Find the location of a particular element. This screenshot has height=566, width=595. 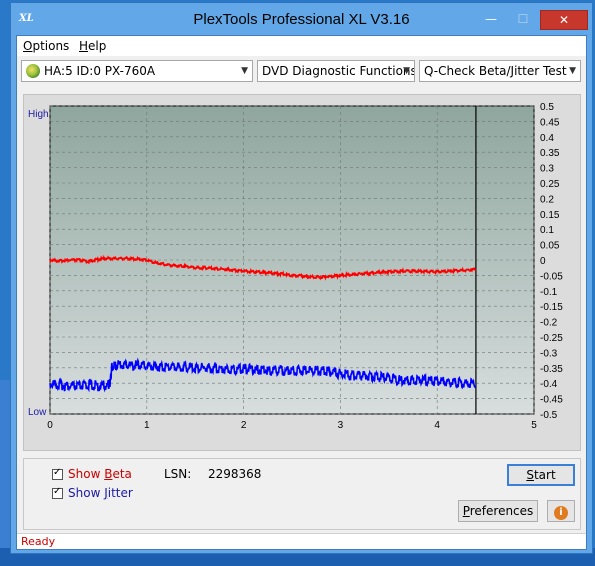

function-select-value: DVD Diagnostic Functions is located at coordinates (338, 71).